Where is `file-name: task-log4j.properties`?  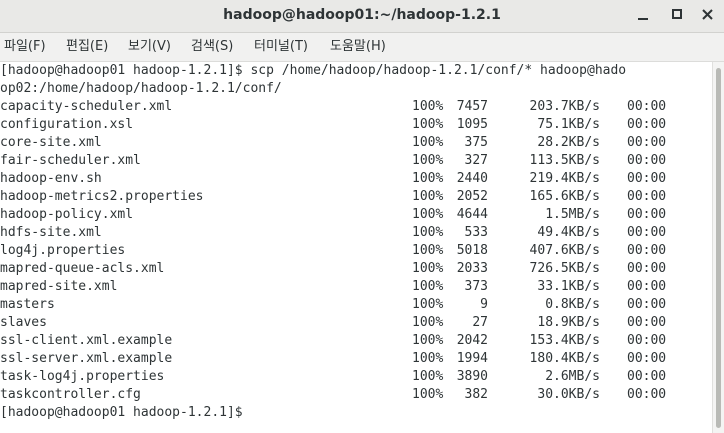
file-name: task-log4j.properties is located at coordinates (82, 376).